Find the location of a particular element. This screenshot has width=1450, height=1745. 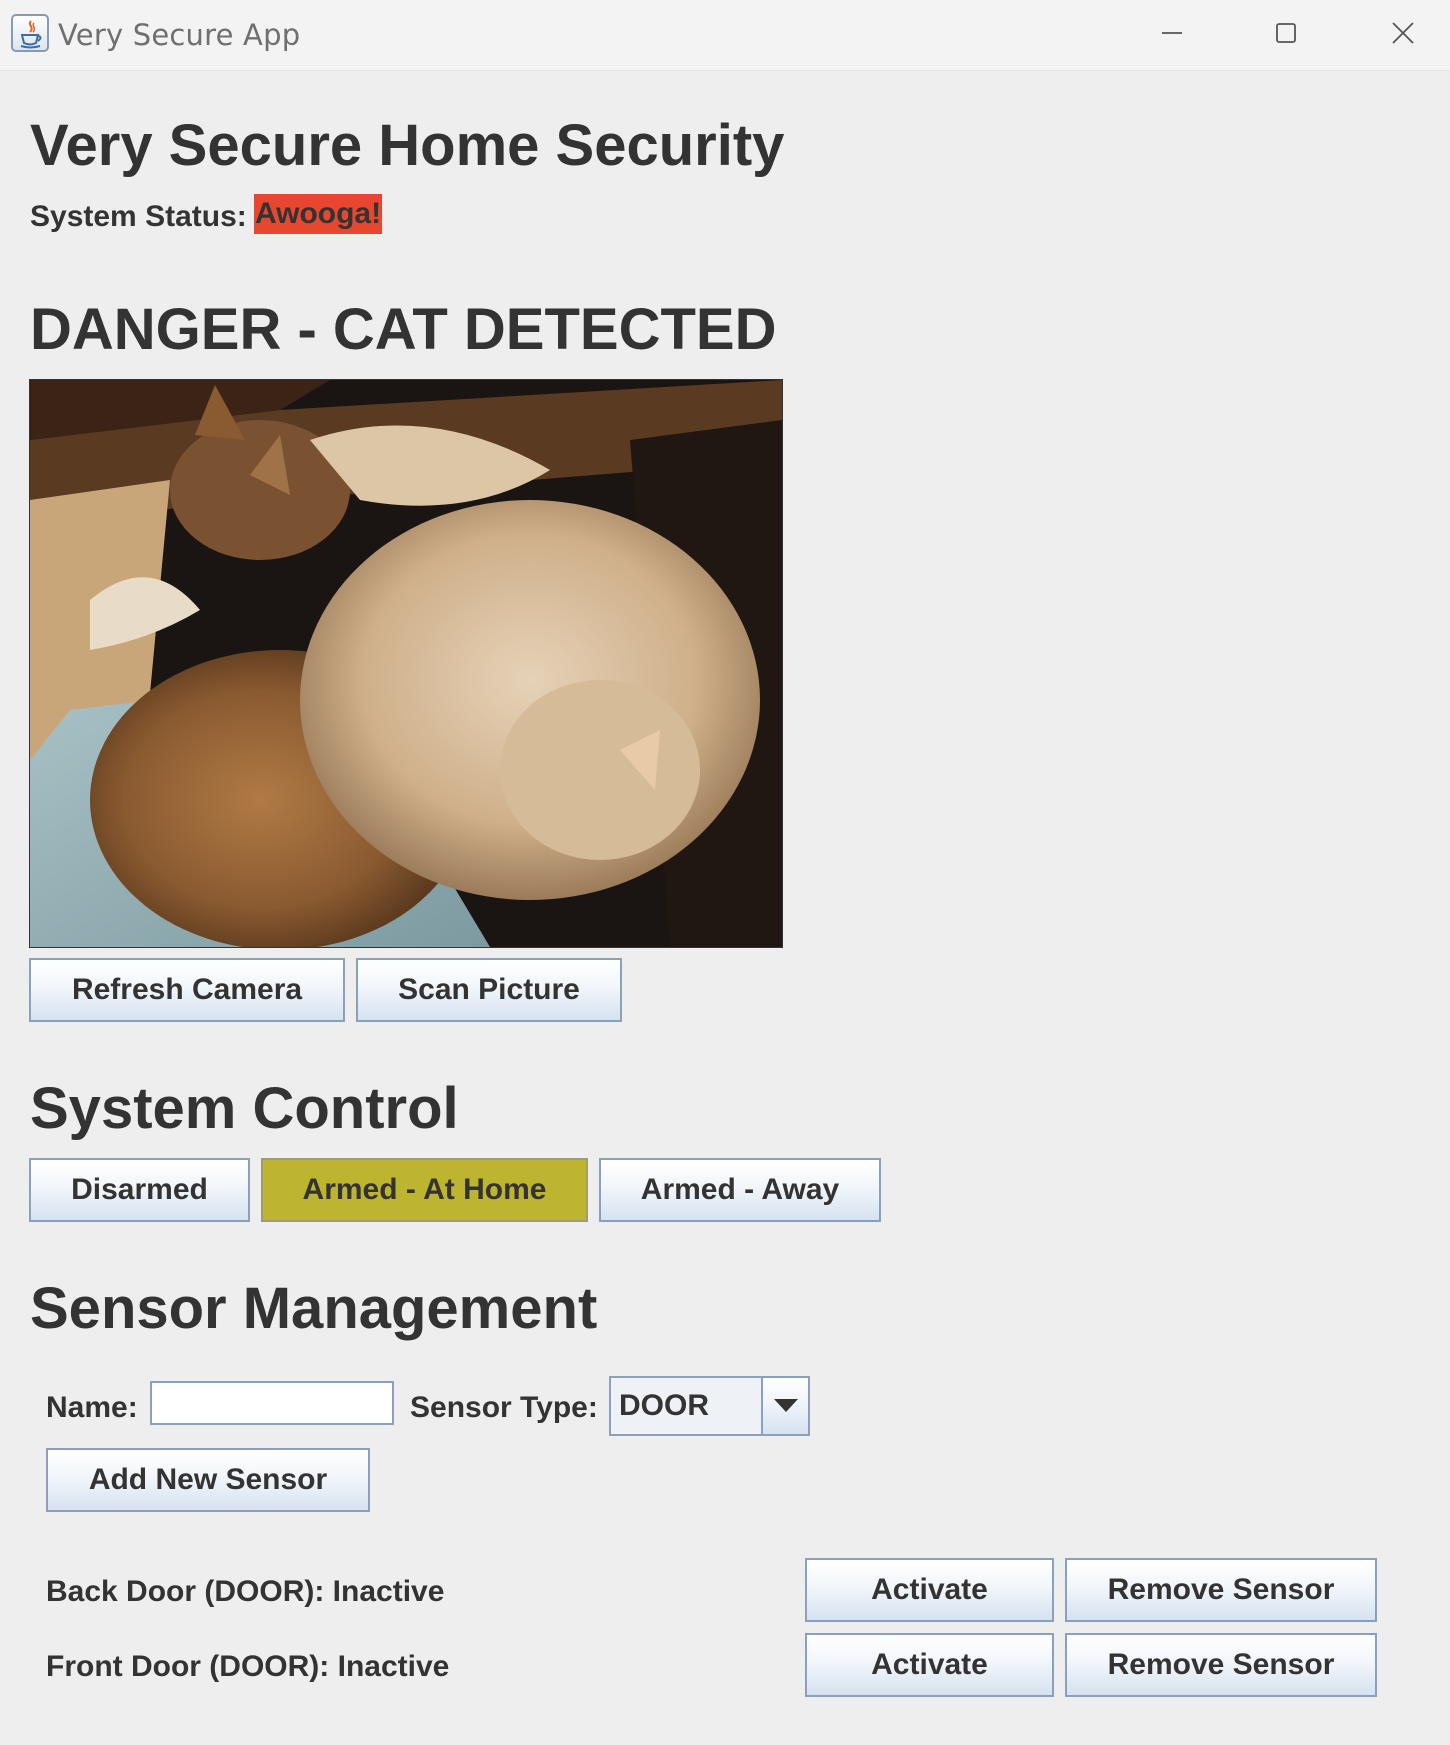

sensor-row-label: Front Door (DOOR): Inactive is located at coordinates (248, 1666).